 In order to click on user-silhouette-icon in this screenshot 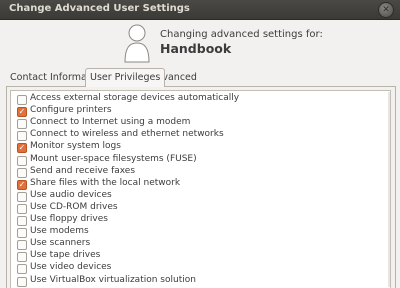, I will do `click(137, 43)`.